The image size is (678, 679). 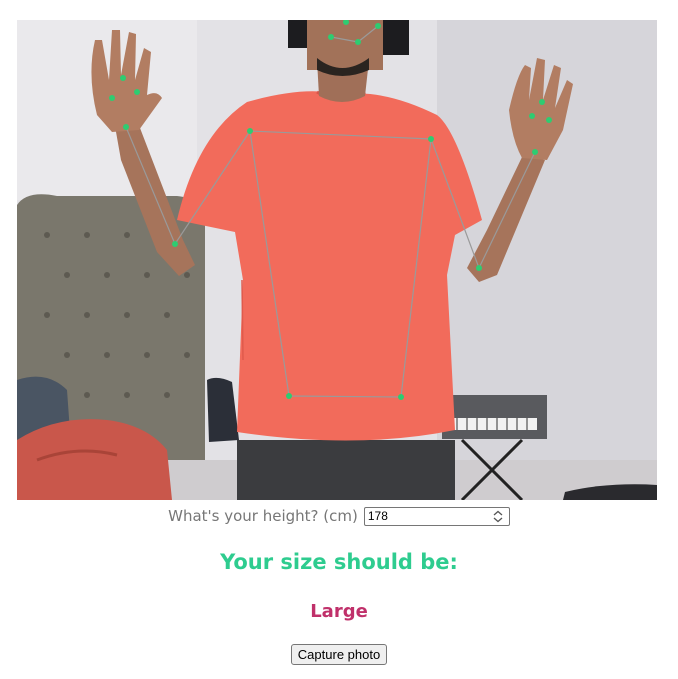 I want to click on size-result: Large, so click(x=339, y=611).